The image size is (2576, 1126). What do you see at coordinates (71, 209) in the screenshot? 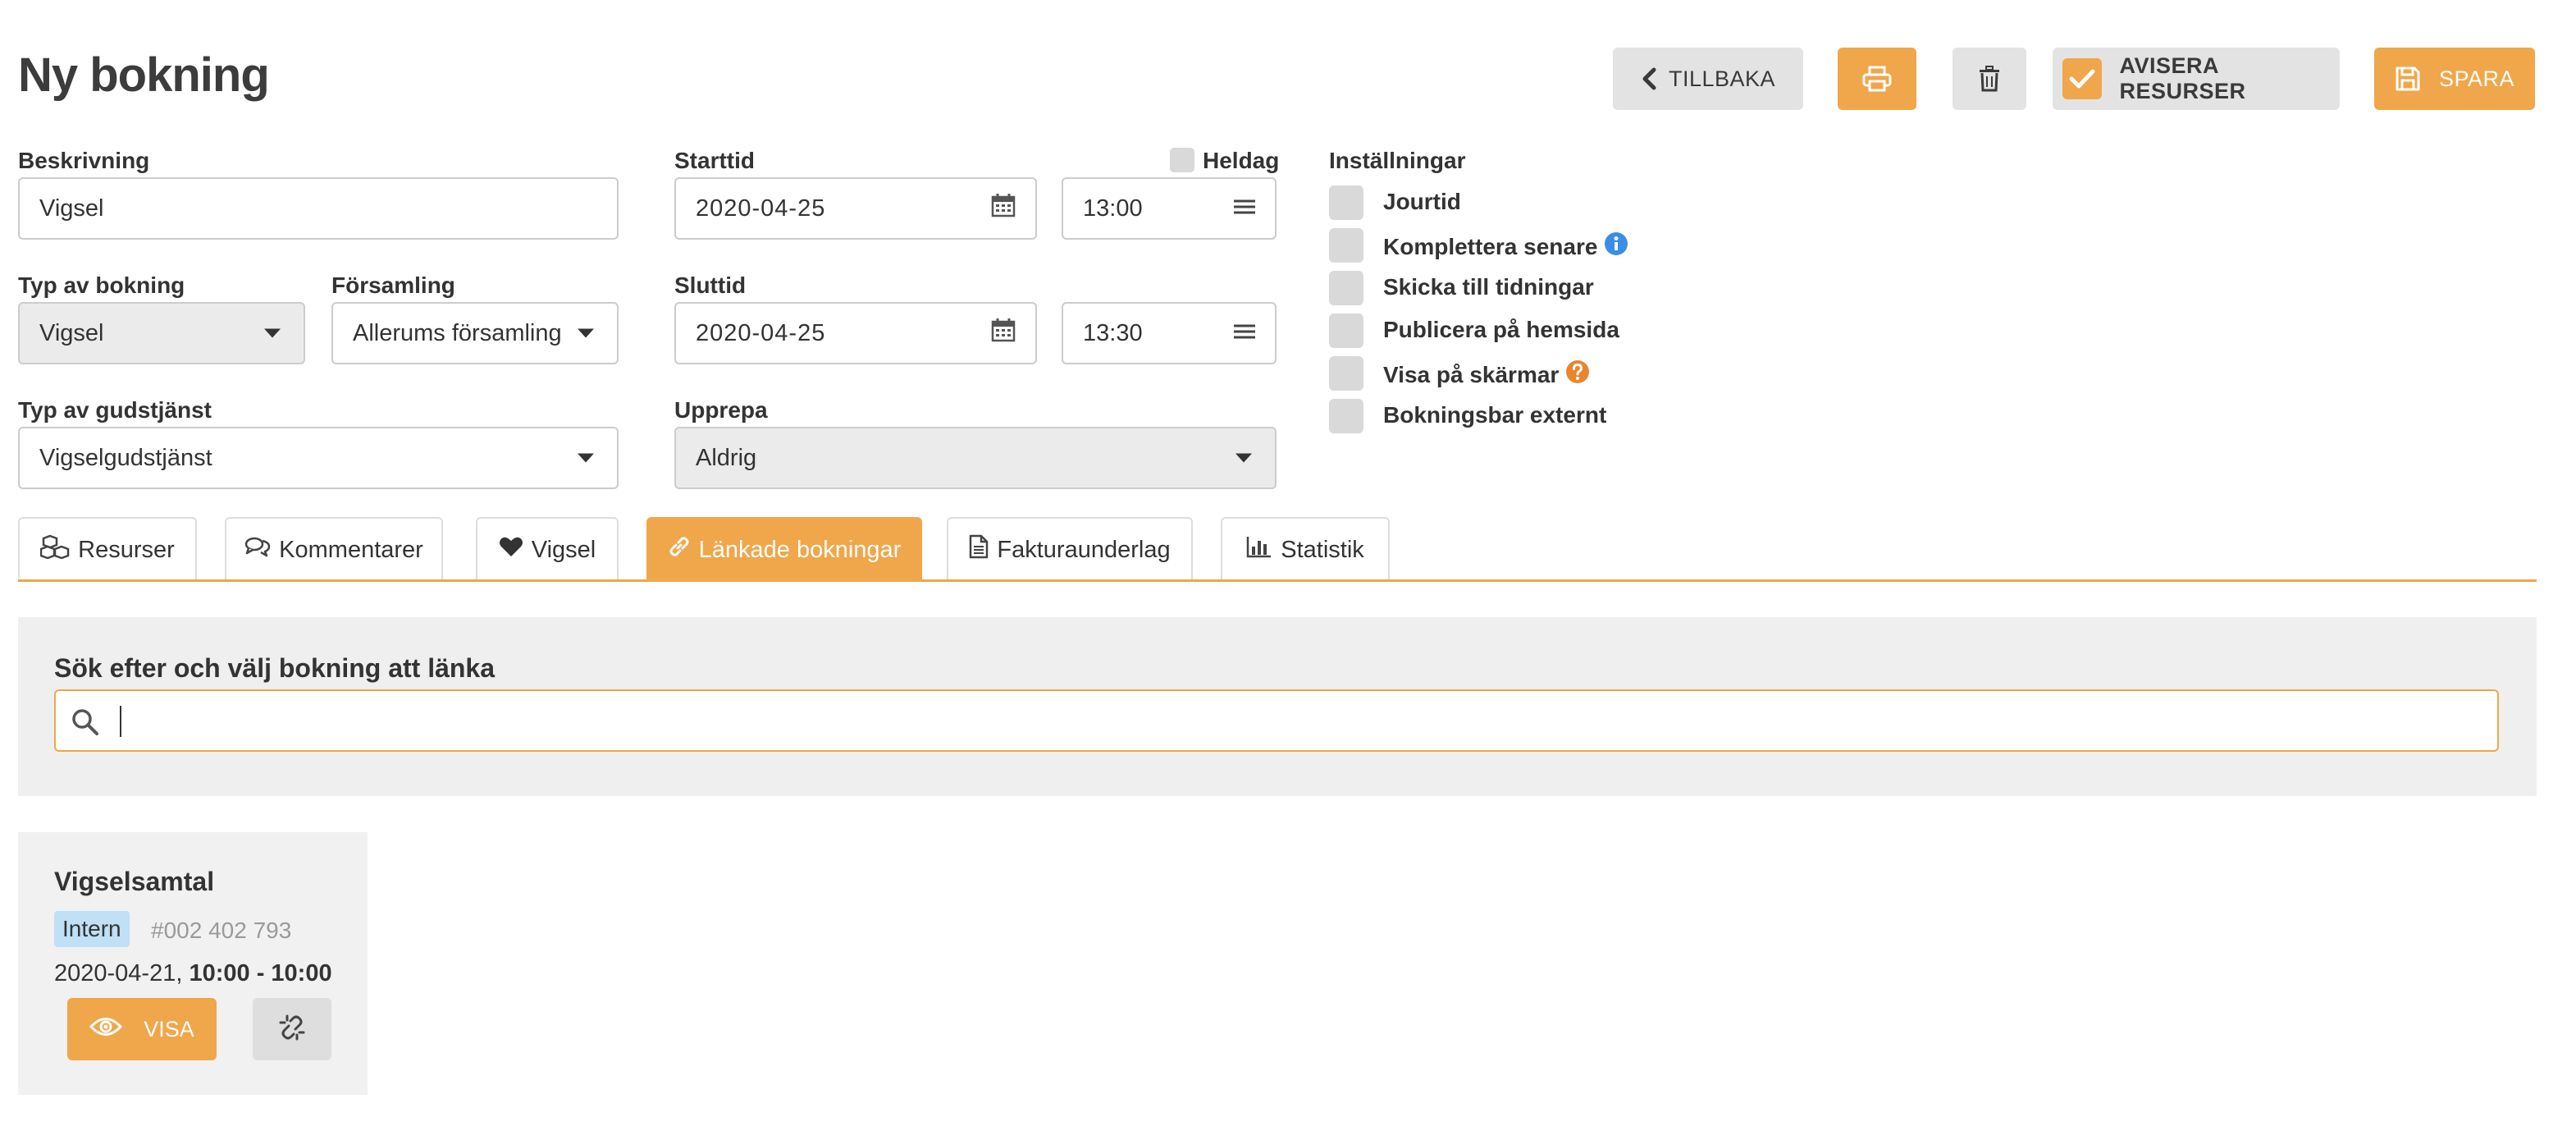
I see `description-value: Vigsel` at bounding box center [71, 209].